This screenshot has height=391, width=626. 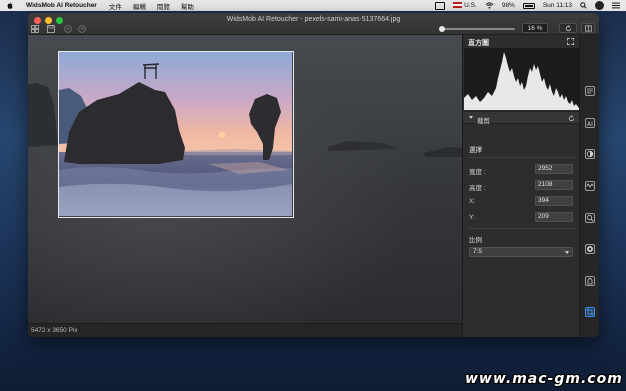 What do you see at coordinates (570, 41) in the screenshot?
I see `expand-icon` at bounding box center [570, 41].